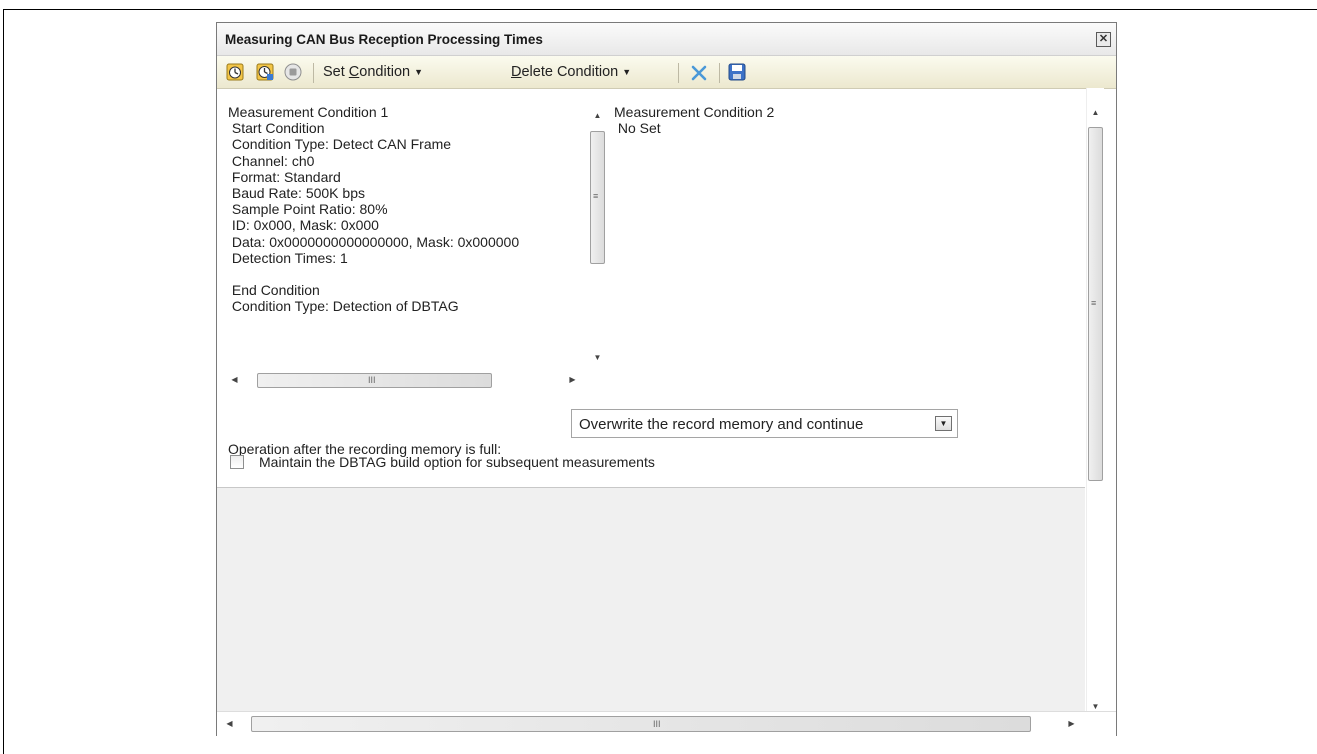 Image resolution: width=1317 pixels, height=754 pixels. Describe the element at coordinates (721, 424) in the screenshot. I see `operation-selected-value: Overwrite the record memory and continue` at that location.